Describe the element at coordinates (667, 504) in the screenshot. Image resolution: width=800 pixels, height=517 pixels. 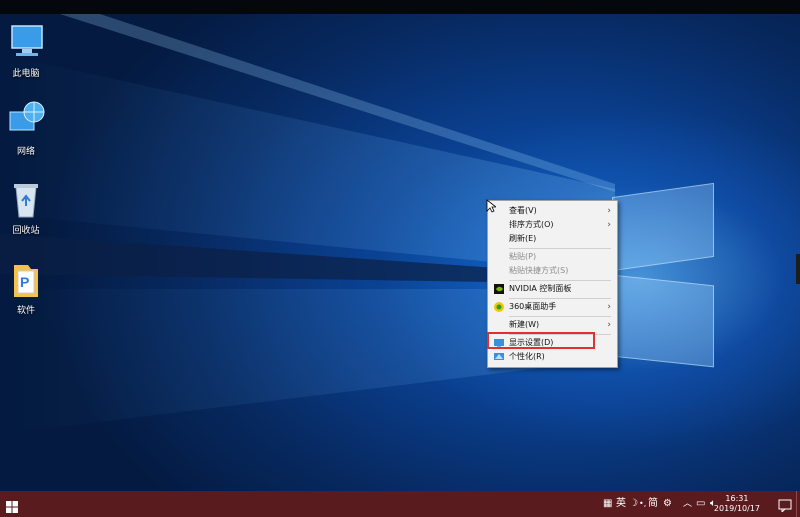
I see `gear-icon: ⚙` at that location.